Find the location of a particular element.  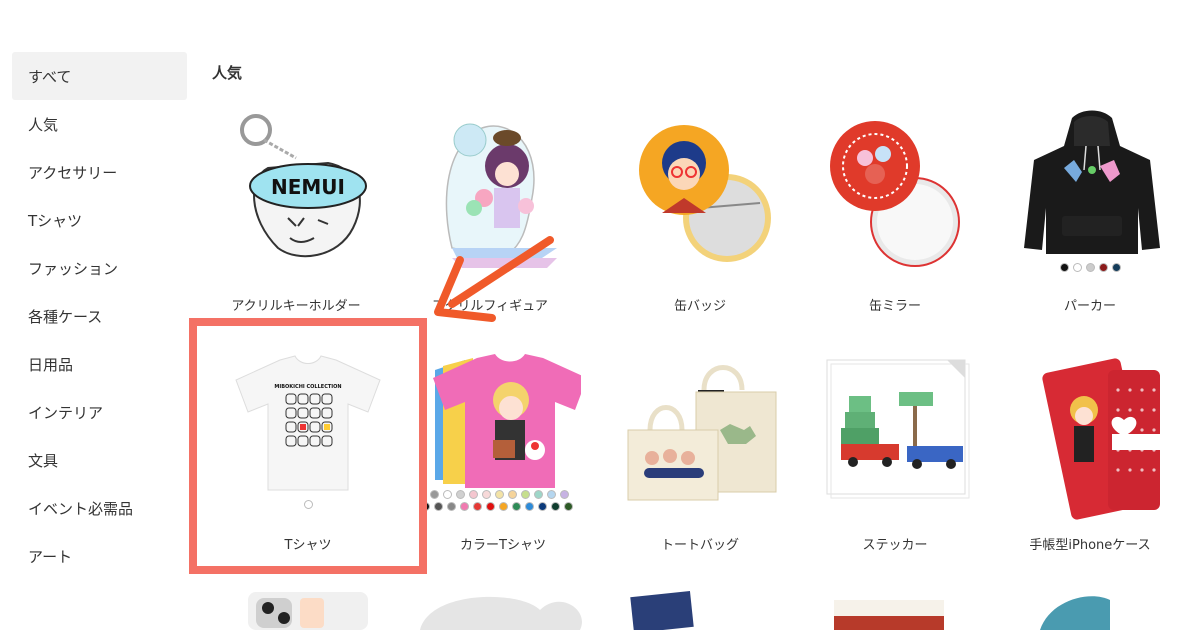

color-tshirt-swatches-row2 is located at coordinates (497, 506).